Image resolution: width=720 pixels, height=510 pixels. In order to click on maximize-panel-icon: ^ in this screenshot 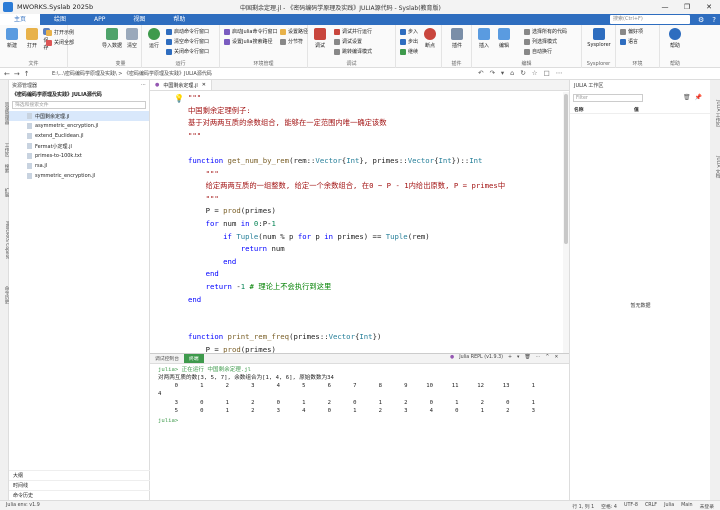, I will do `click(547, 357)`.